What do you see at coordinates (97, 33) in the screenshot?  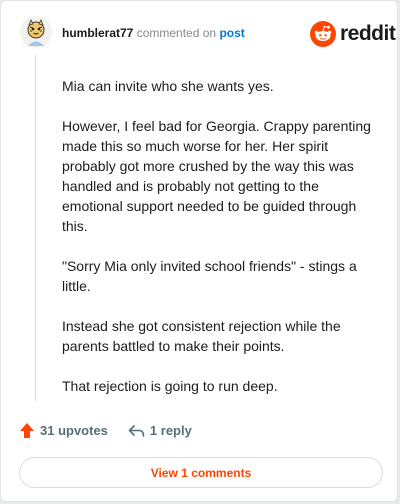 I see `username: humblerat77` at bounding box center [97, 33].